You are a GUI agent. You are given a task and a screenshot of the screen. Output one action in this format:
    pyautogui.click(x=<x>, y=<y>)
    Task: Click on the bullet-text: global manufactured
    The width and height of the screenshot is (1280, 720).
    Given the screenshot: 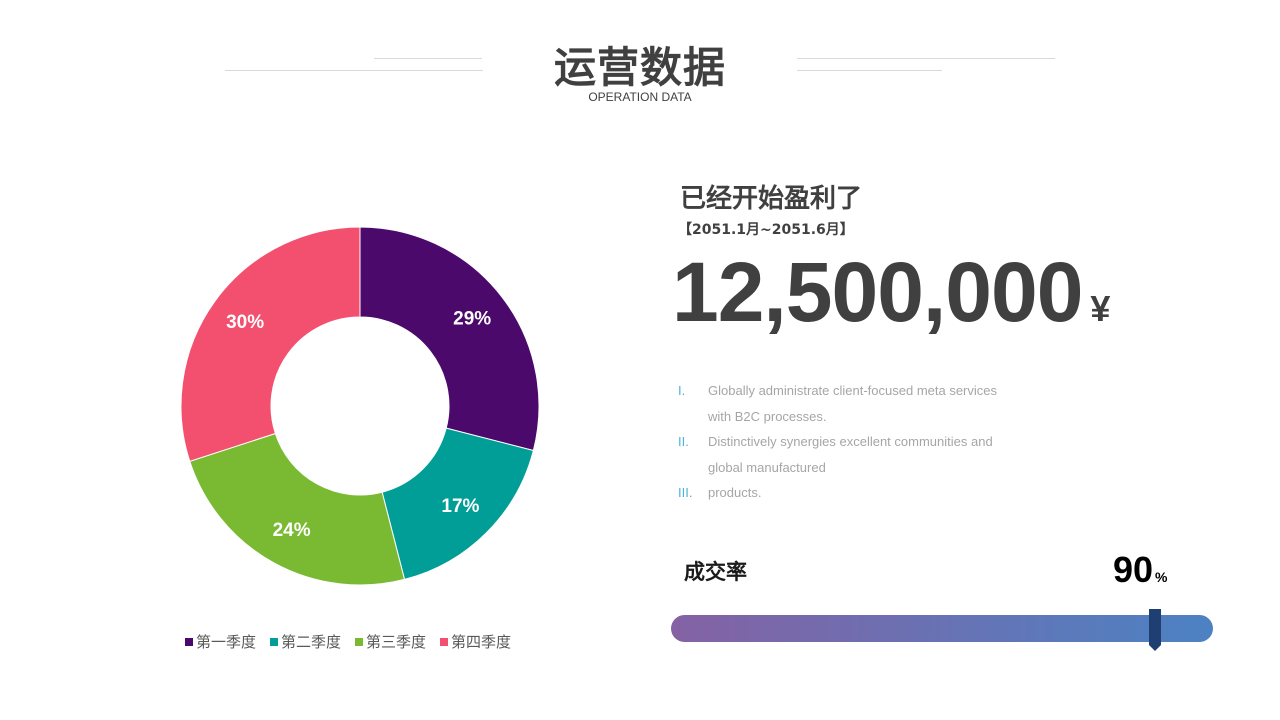 What is the action you would take?
    pyautogui.click(x=767, y=467)
    